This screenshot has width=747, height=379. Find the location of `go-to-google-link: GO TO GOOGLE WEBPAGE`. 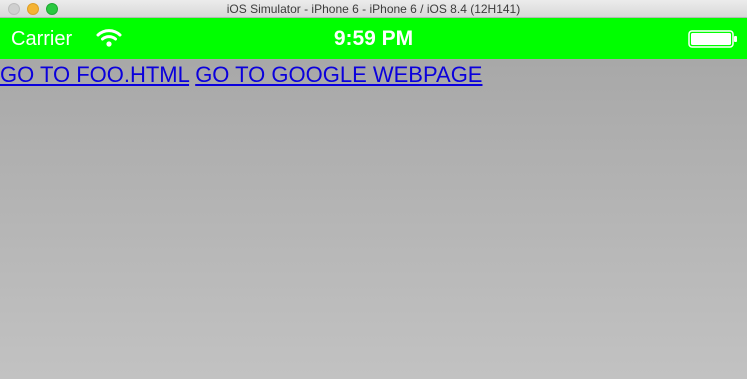

go-to-google-link: GO TO GOOGLE WEBPAGE is located at coordinates (338, 74).